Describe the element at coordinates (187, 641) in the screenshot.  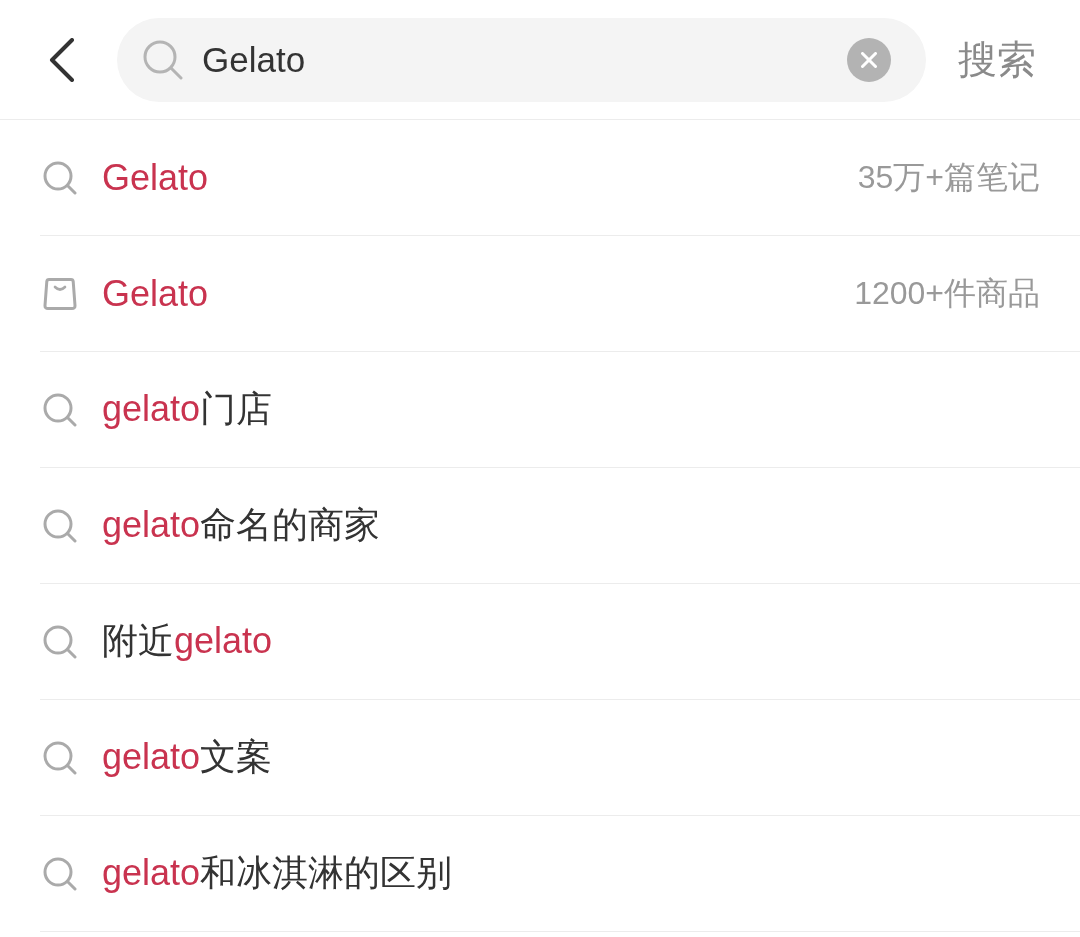
I see `suggestion-text: 附近gelato` at that location.